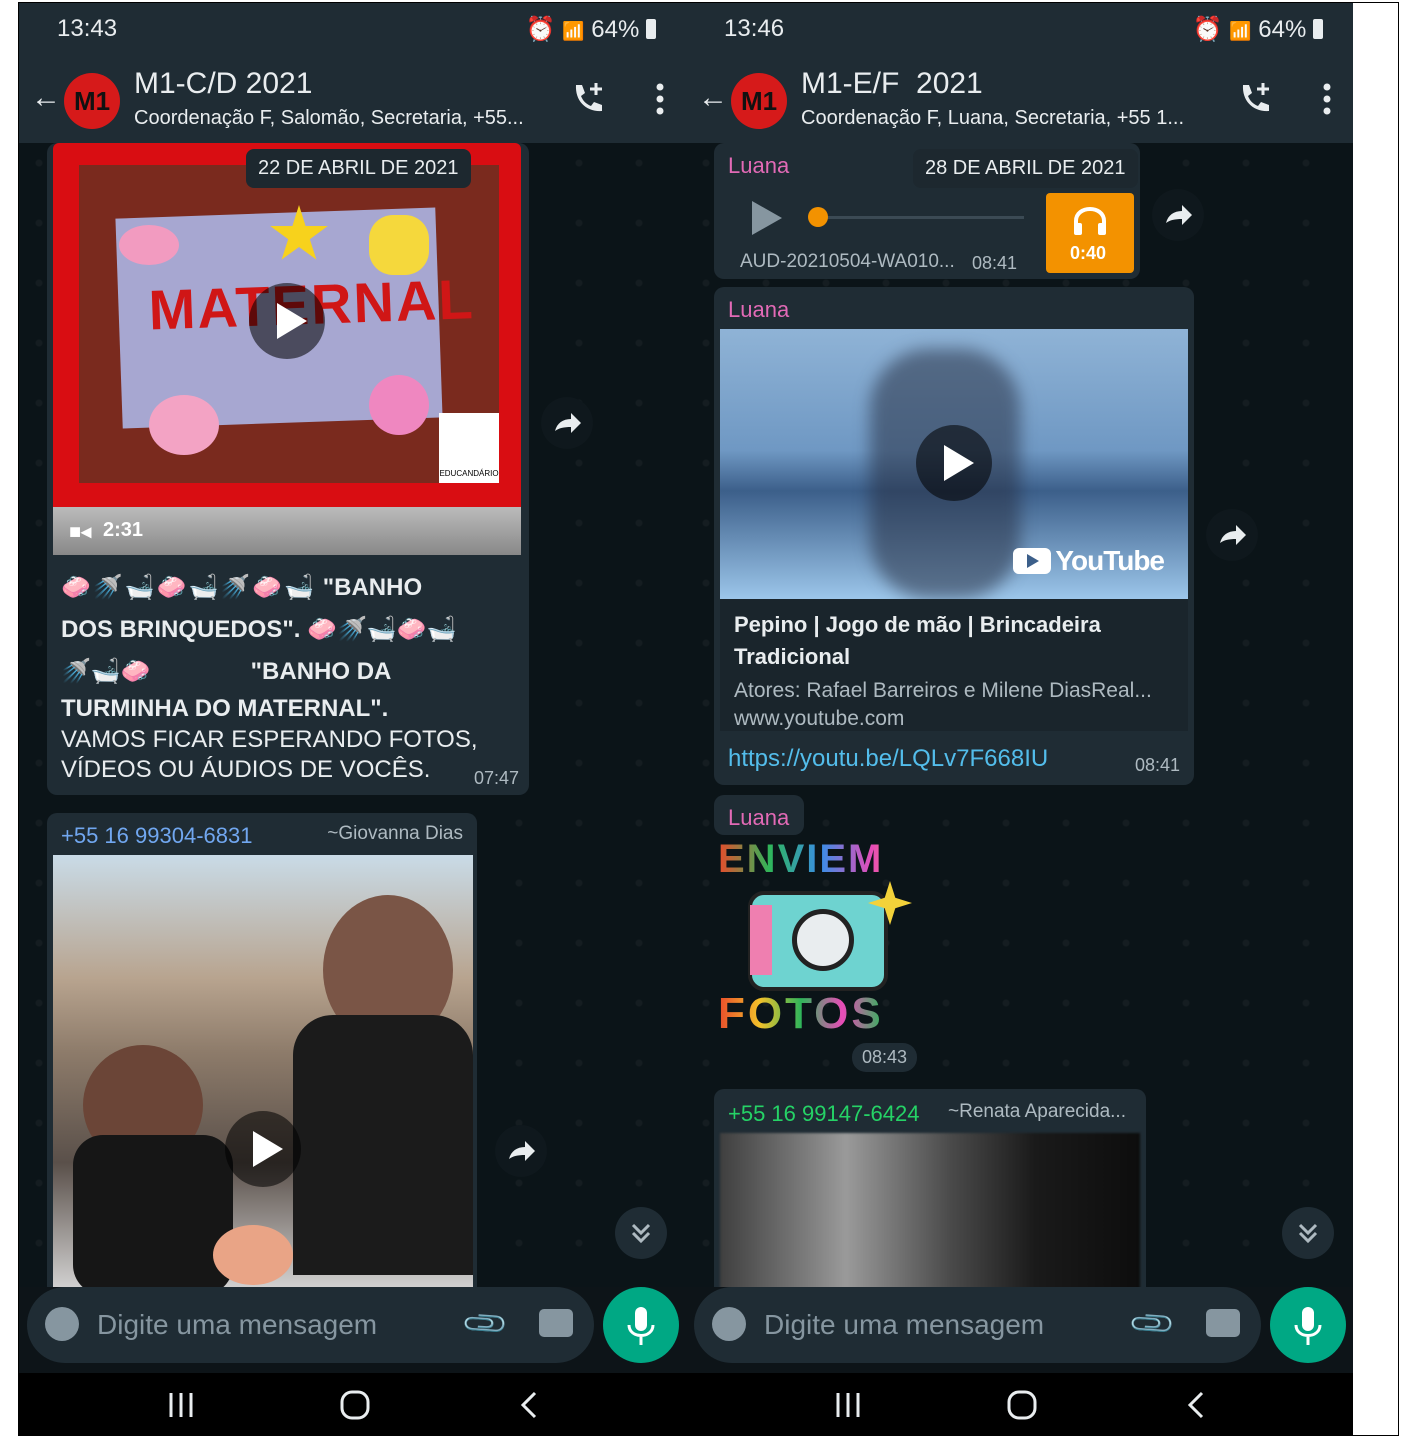  What do you see at coordinates (382, 629) in the screenshot?
I see `emoji-row: 🧼🚿🛁🧼🛁` at bounding box center [382, 629].